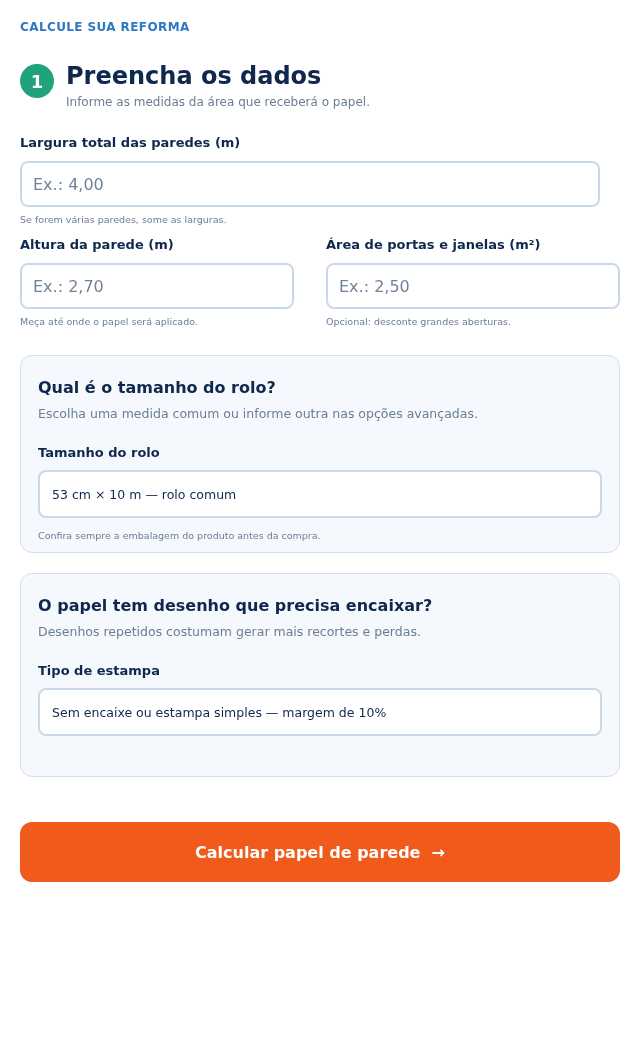 Image resolution: width=640 pixels, height=1040 pixels. I want to click on field-label: Área de portas e janelas (m²), so click(434, 245).